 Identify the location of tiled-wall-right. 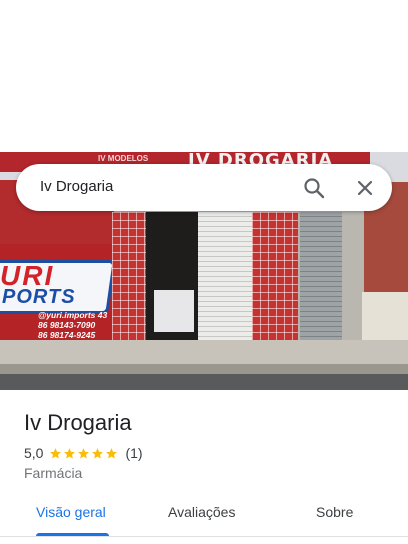
(275, 278).